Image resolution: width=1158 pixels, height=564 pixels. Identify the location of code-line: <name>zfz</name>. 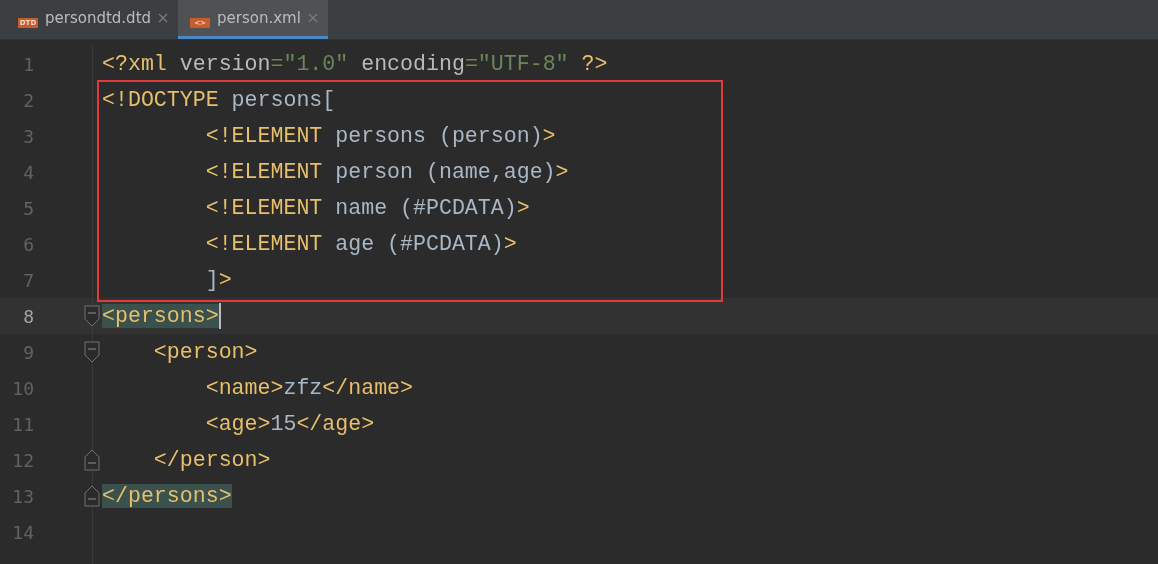
(309, 388).